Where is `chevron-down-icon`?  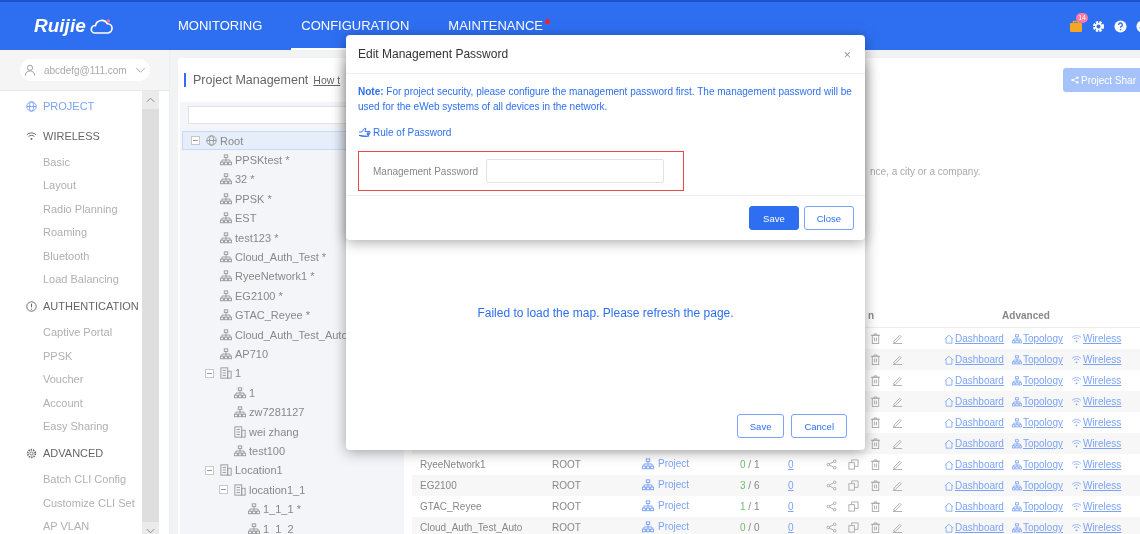 chevron-down-icon is located at coordinates (150, 531).